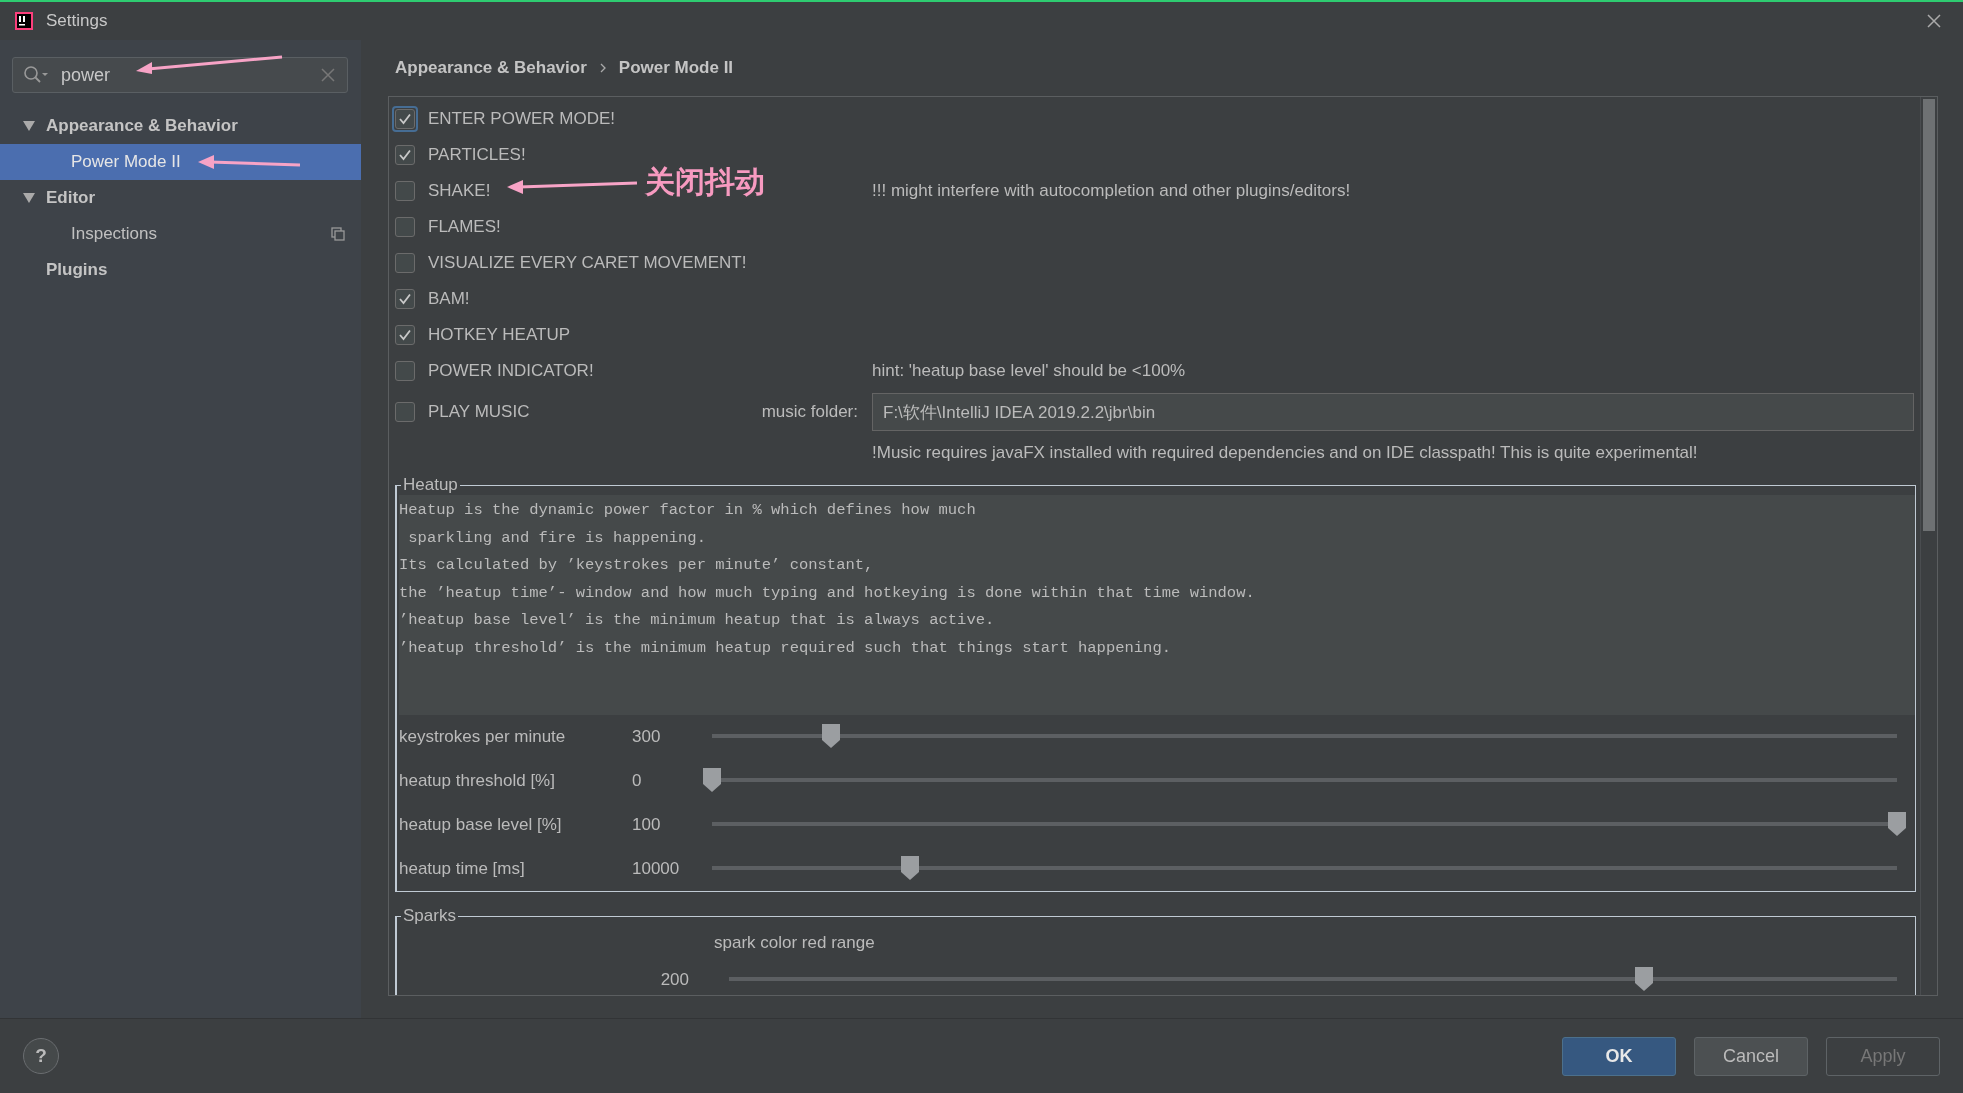 The height and width of the screenshot is (1093, 1963). I want to click on tree-item: Editor, so click(180, 198).